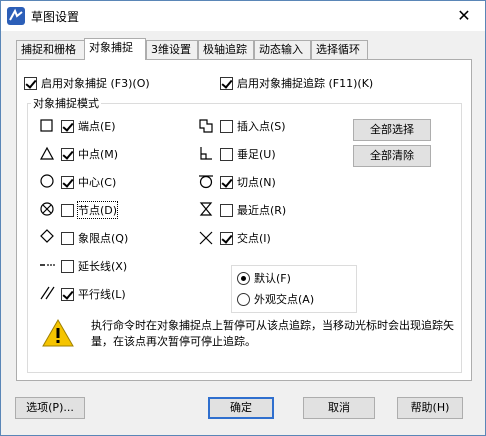  I want to click on snap-extension-checkbox: 延长线(X), so click(94, 266).